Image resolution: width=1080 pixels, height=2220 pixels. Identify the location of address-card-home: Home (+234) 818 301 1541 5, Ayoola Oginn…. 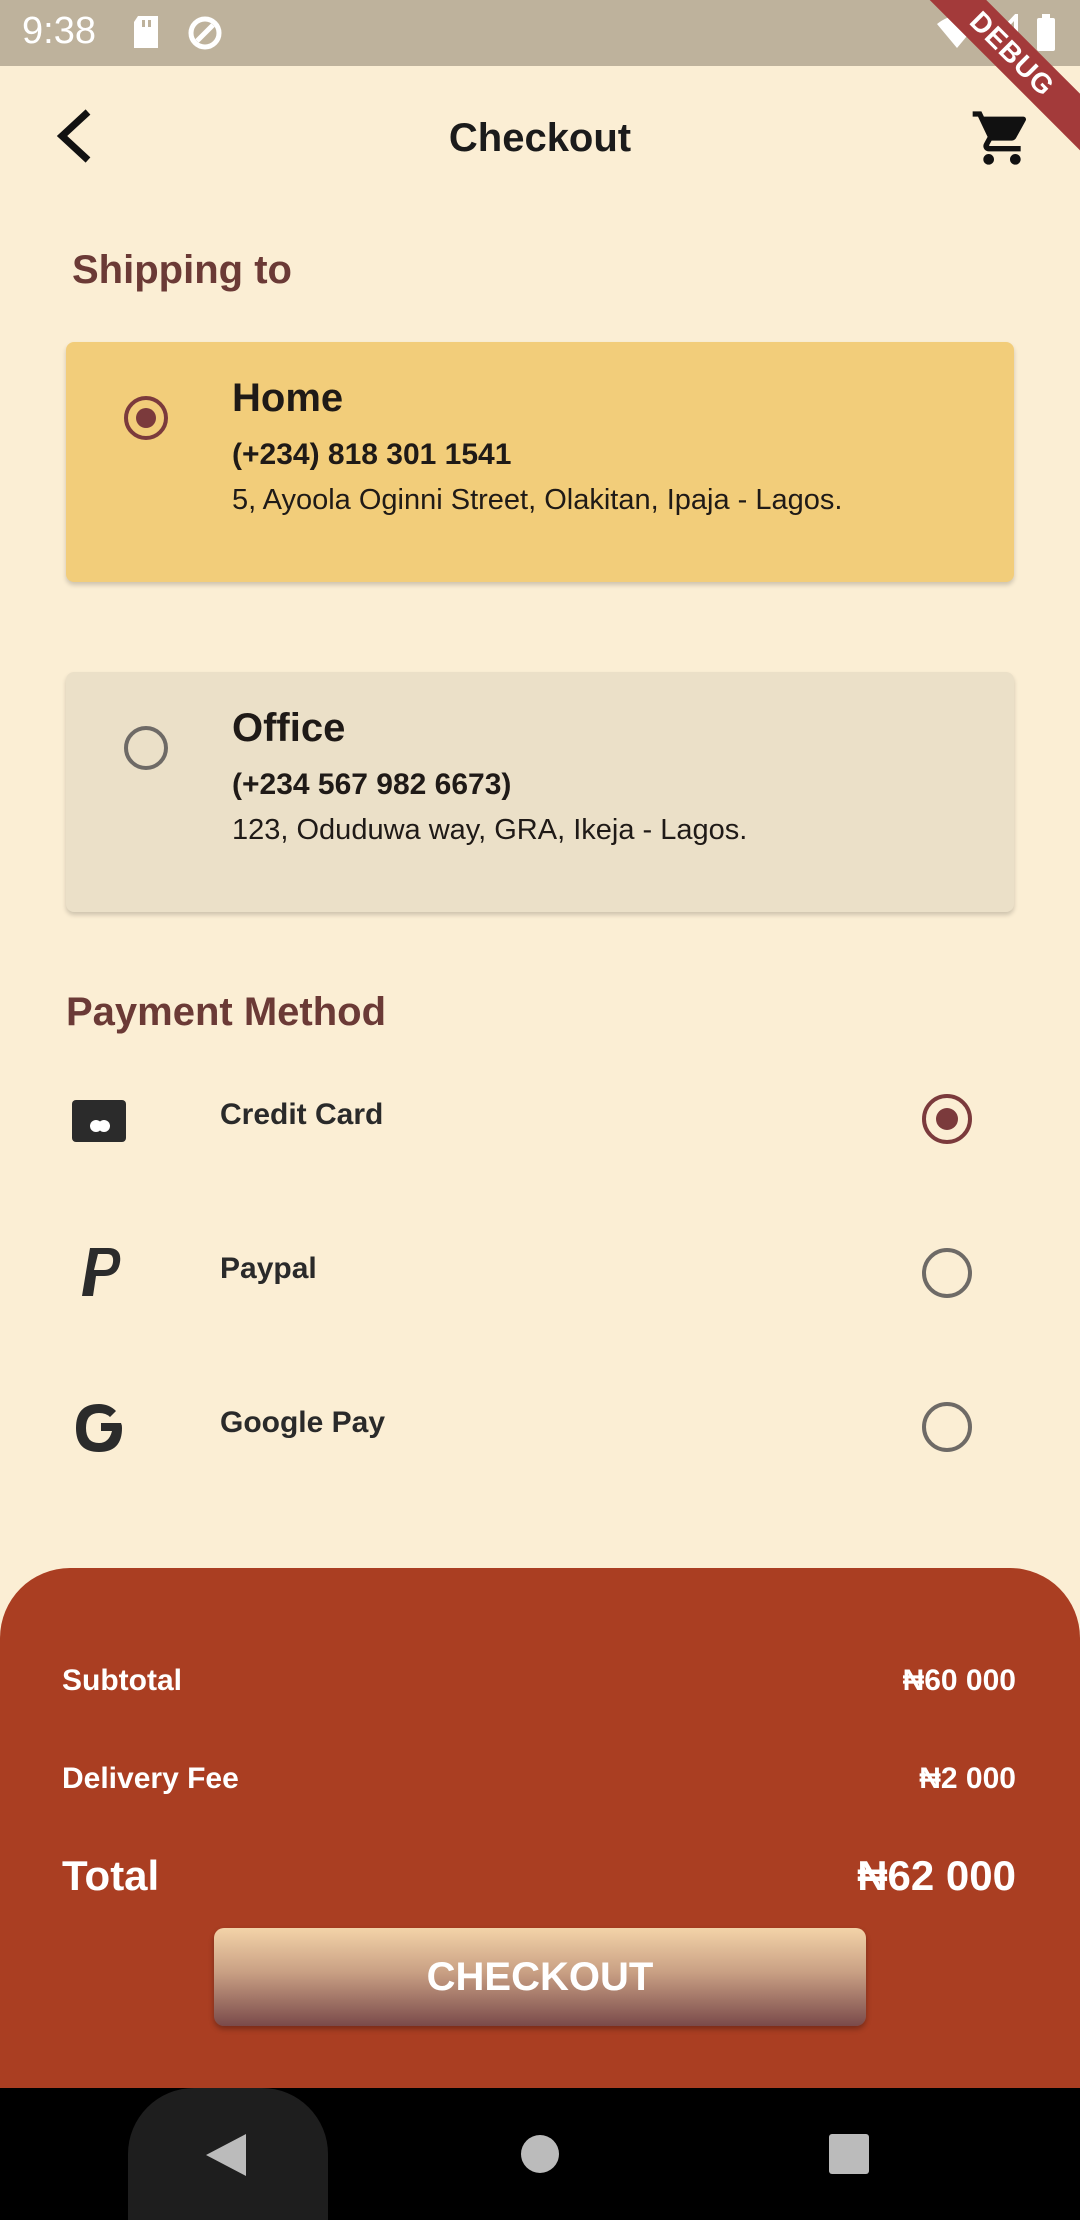
(540, 462).